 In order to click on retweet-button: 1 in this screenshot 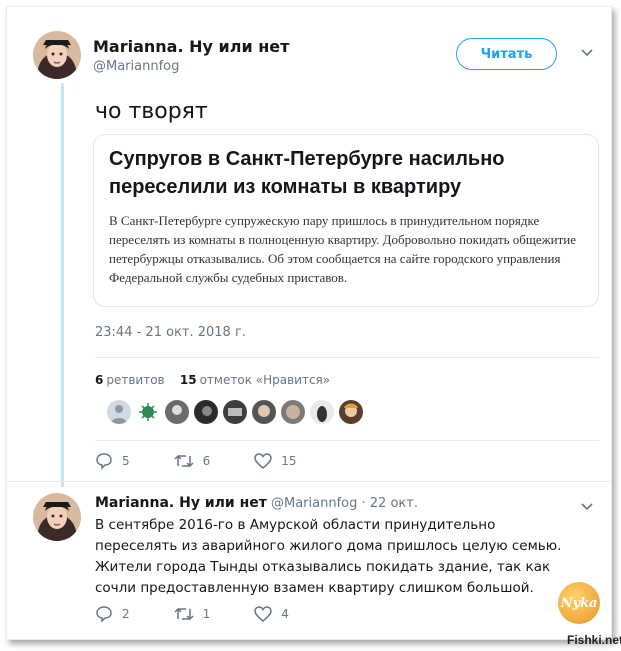, I will do `click(192, 614)`.